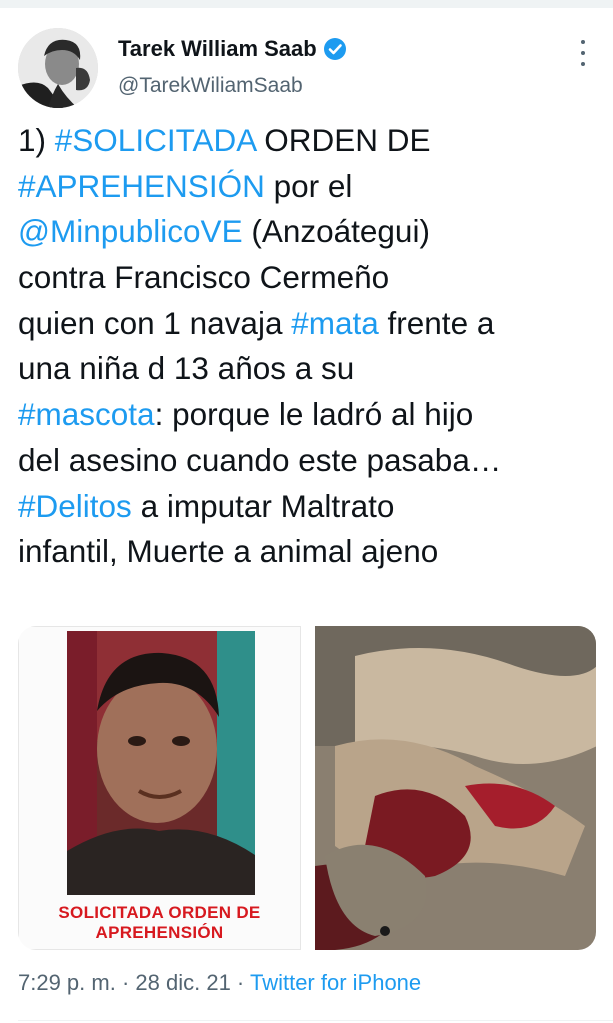 The width and height of the screenshot is (613, 1023). I want to click on hashtag-link: #Delitos, so click(75, 506).